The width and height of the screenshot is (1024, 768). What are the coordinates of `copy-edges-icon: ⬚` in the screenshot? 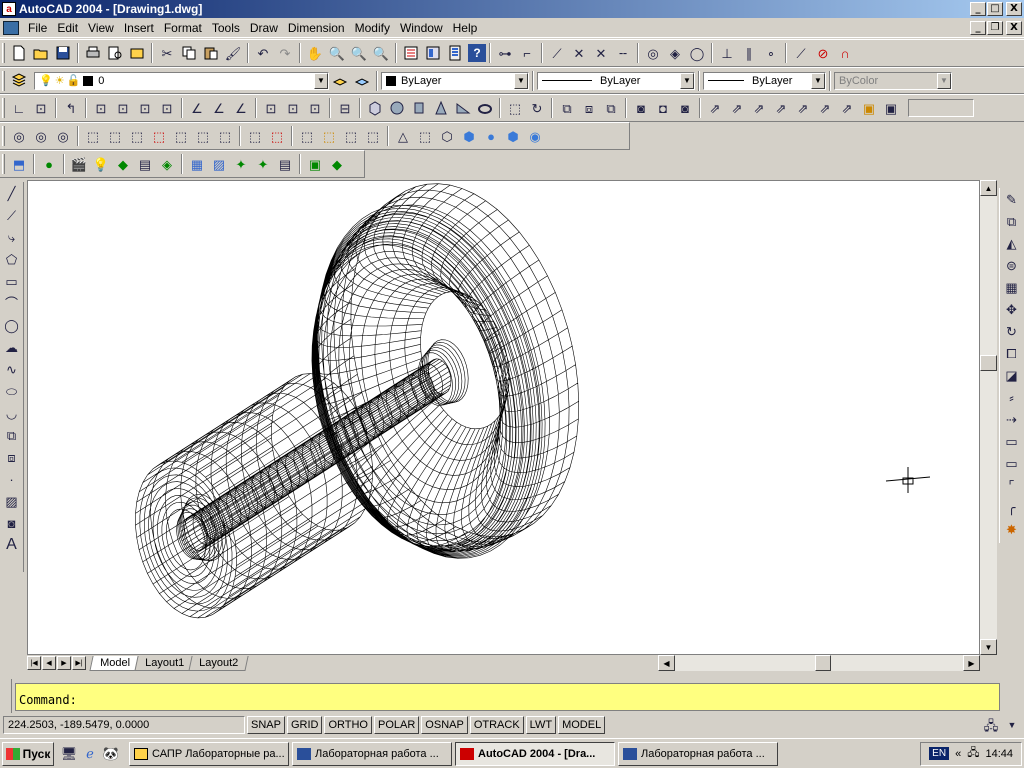 It's located at (277, 136).